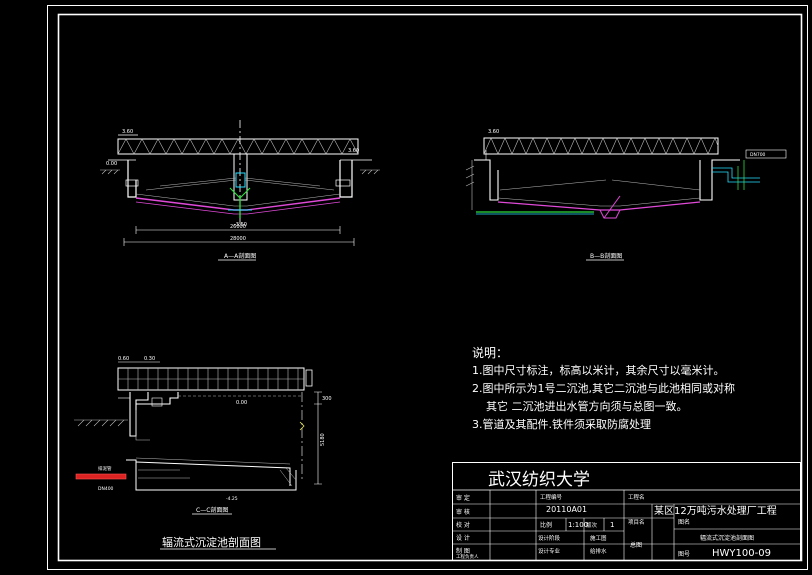 The image size is (812, 575). I want to click on notes-heading: 说明：, so click(490, 352).